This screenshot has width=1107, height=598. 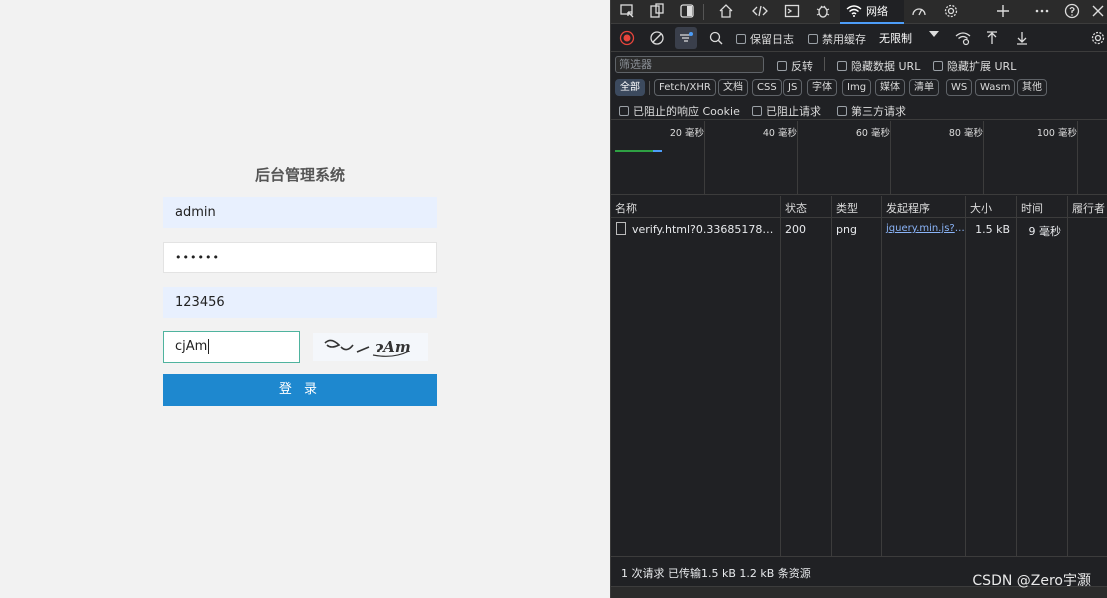 I want to click on type-chip-other: 其他, so click(x=1032, y=87).